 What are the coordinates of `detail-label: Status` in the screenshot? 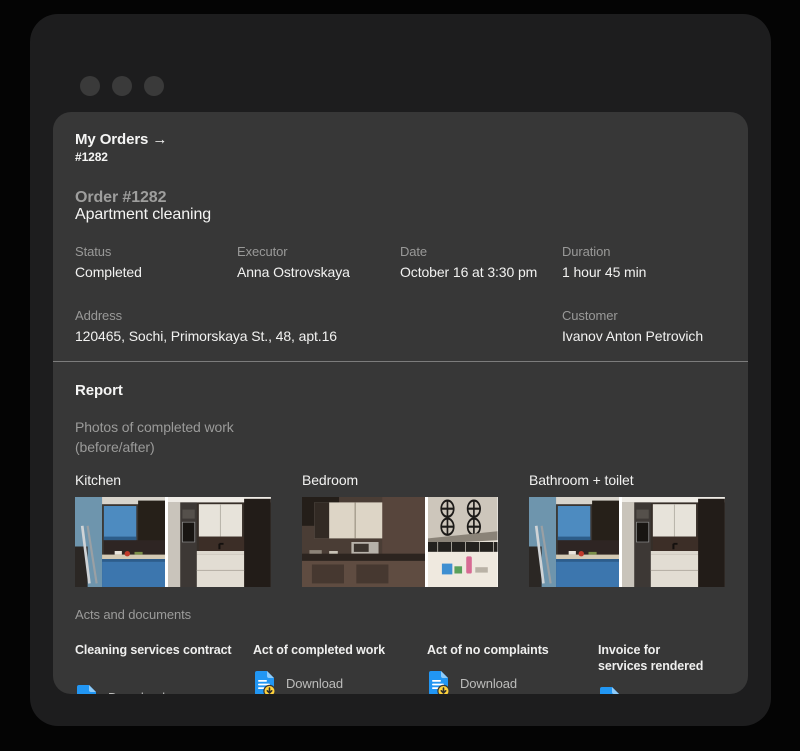 It's located at (93, 251).